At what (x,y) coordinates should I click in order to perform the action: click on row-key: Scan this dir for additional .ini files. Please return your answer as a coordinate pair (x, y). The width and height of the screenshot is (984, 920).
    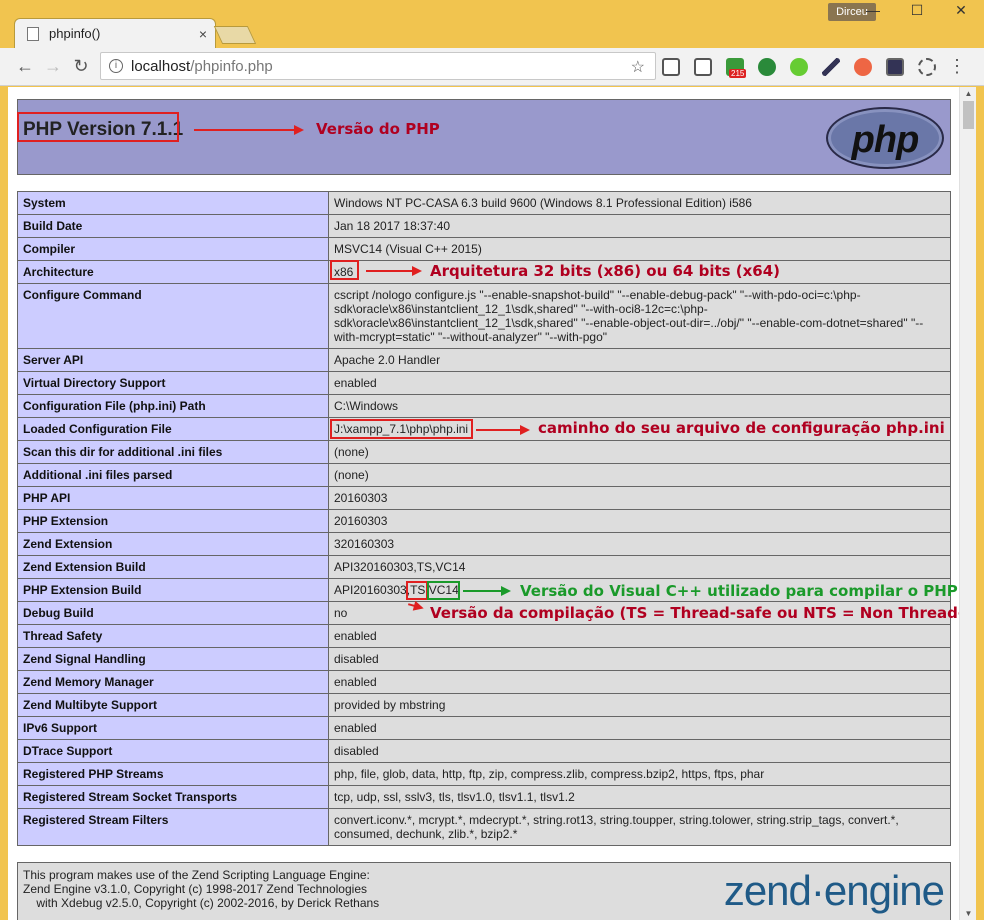
    Looking at the image, I should click on (173, 452).